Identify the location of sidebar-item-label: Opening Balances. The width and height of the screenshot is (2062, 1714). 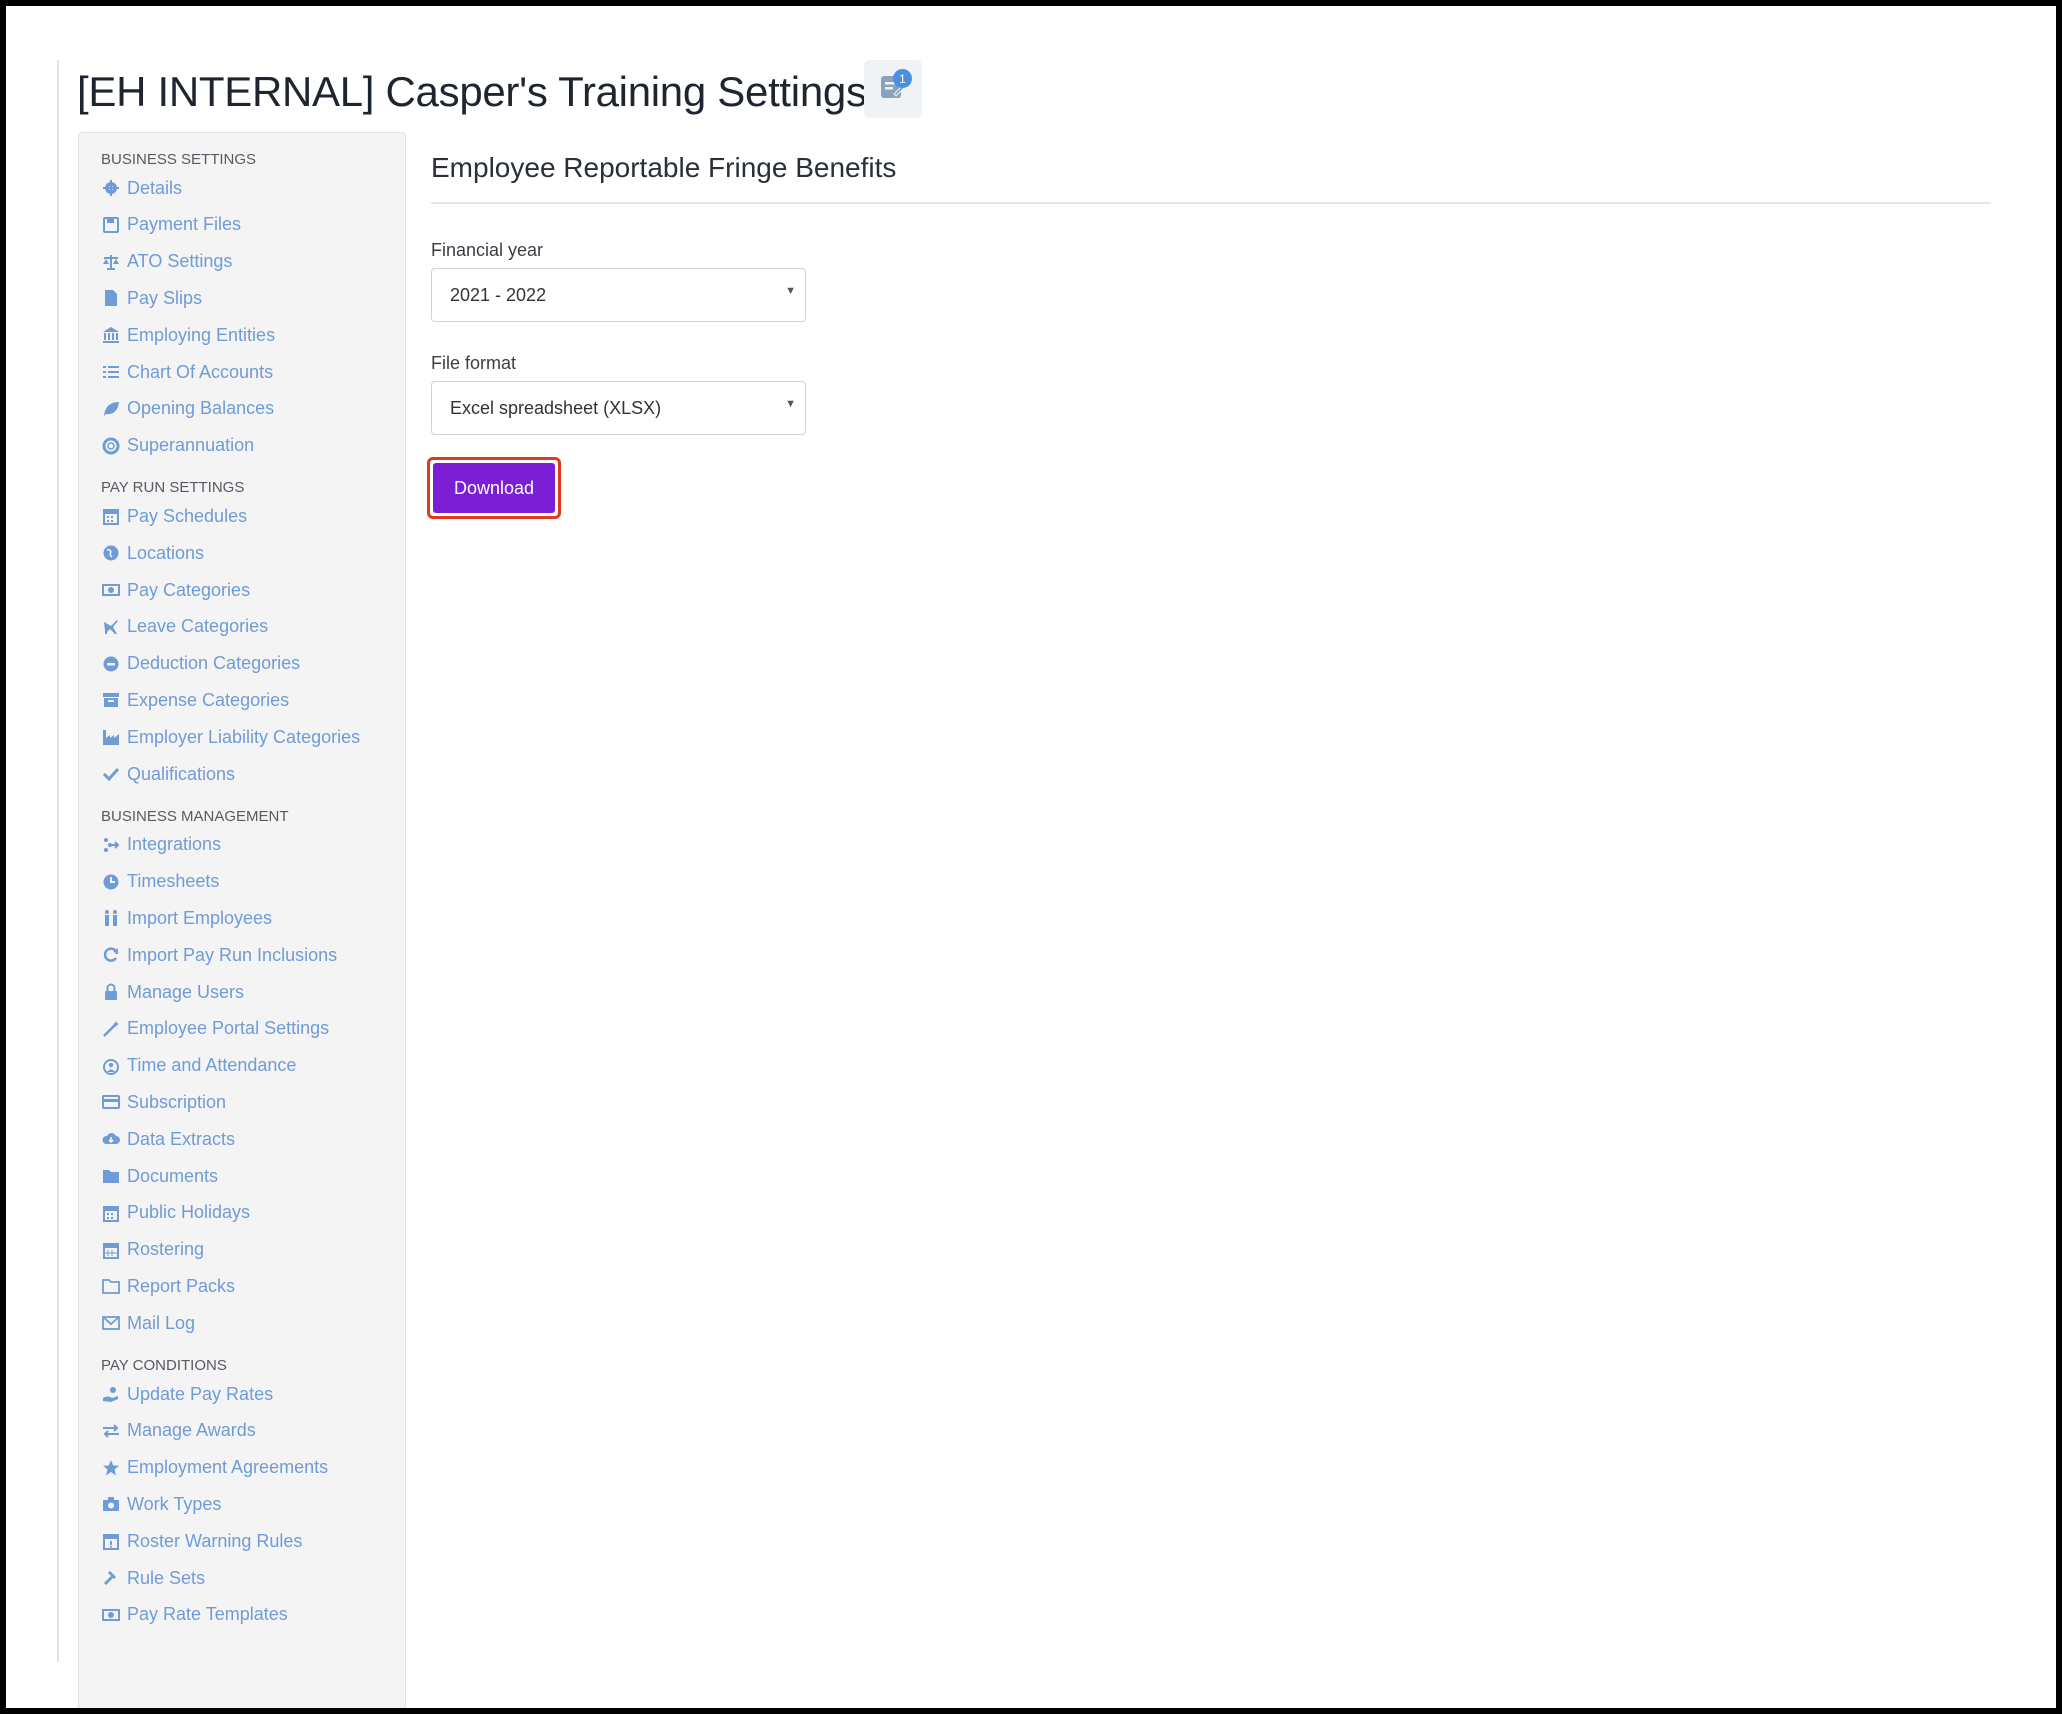
(201, 408).